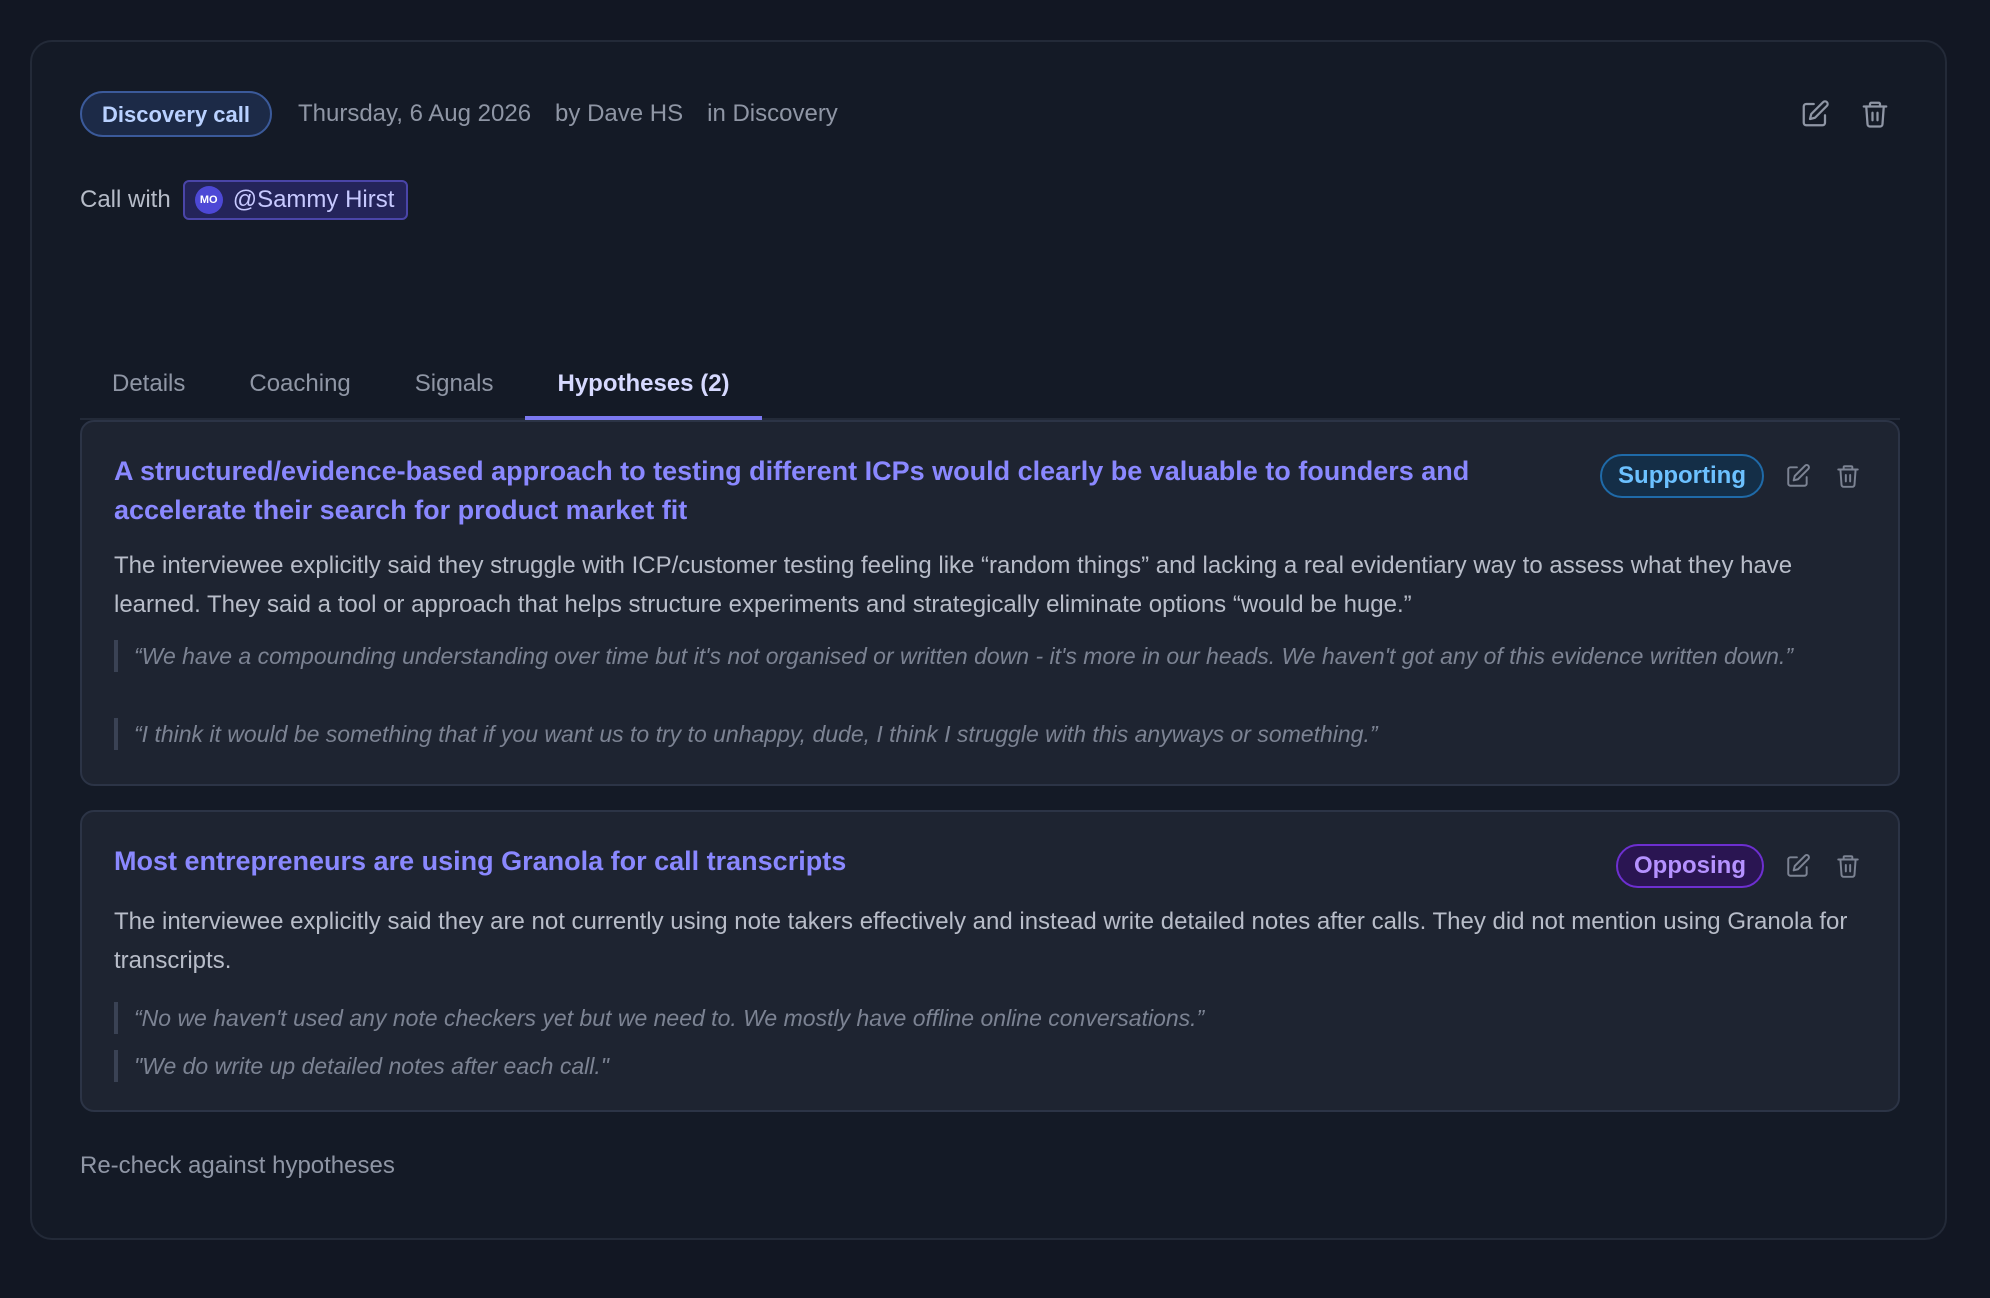 The image size is (1990, 1298). Describe the element at coordinates (237, 1166) in the screenshot. I see `recheck-hypotheses-button: Re-check against hypotheses` at that location.